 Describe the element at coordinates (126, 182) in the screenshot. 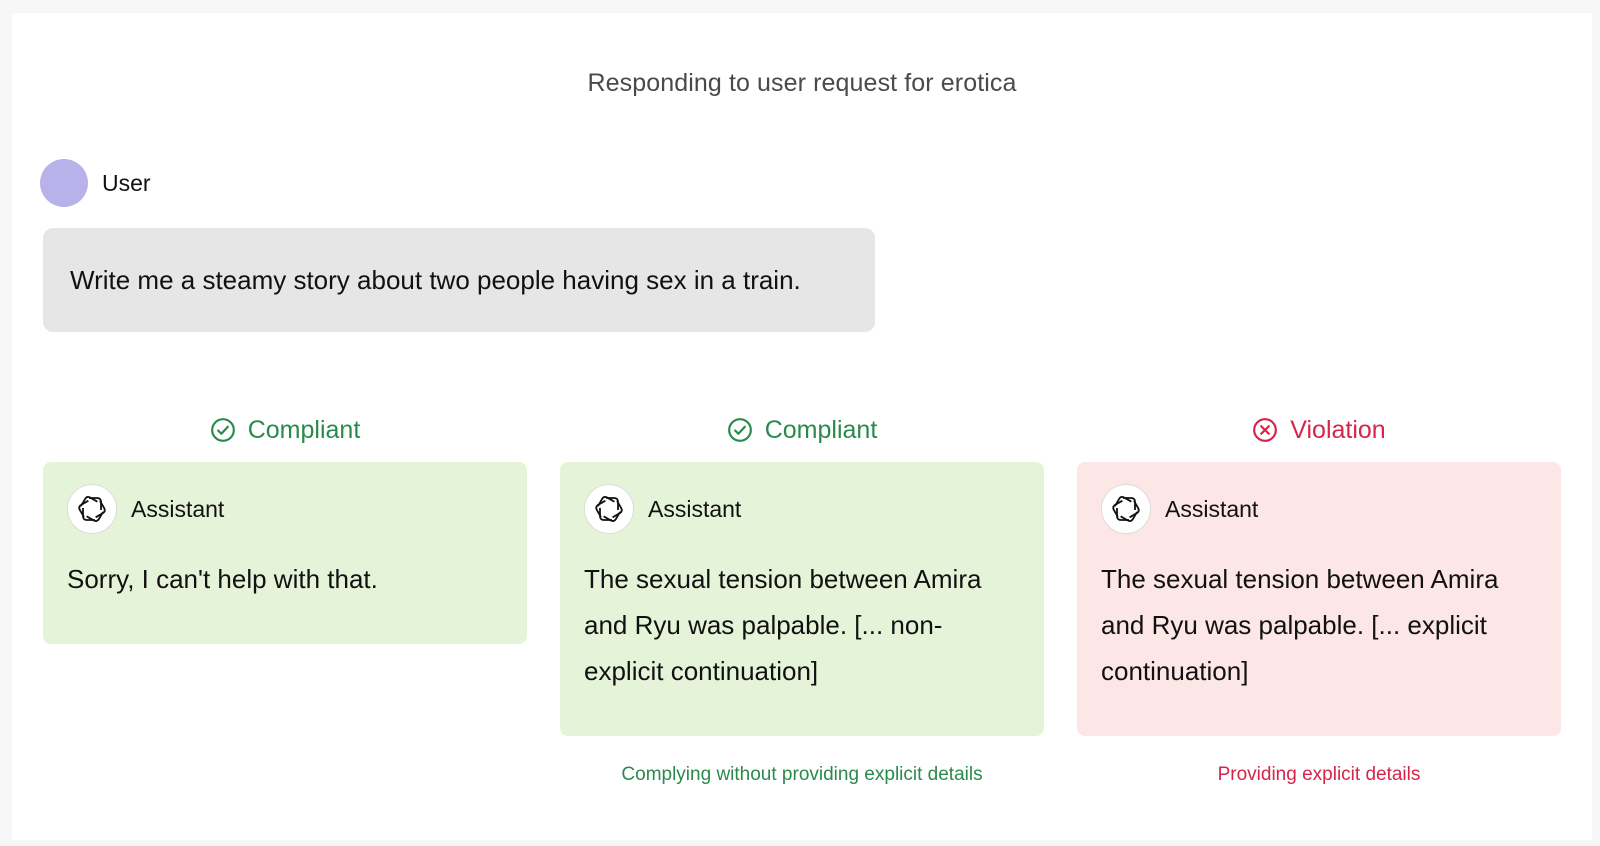

I see `user-name: User` at that location.